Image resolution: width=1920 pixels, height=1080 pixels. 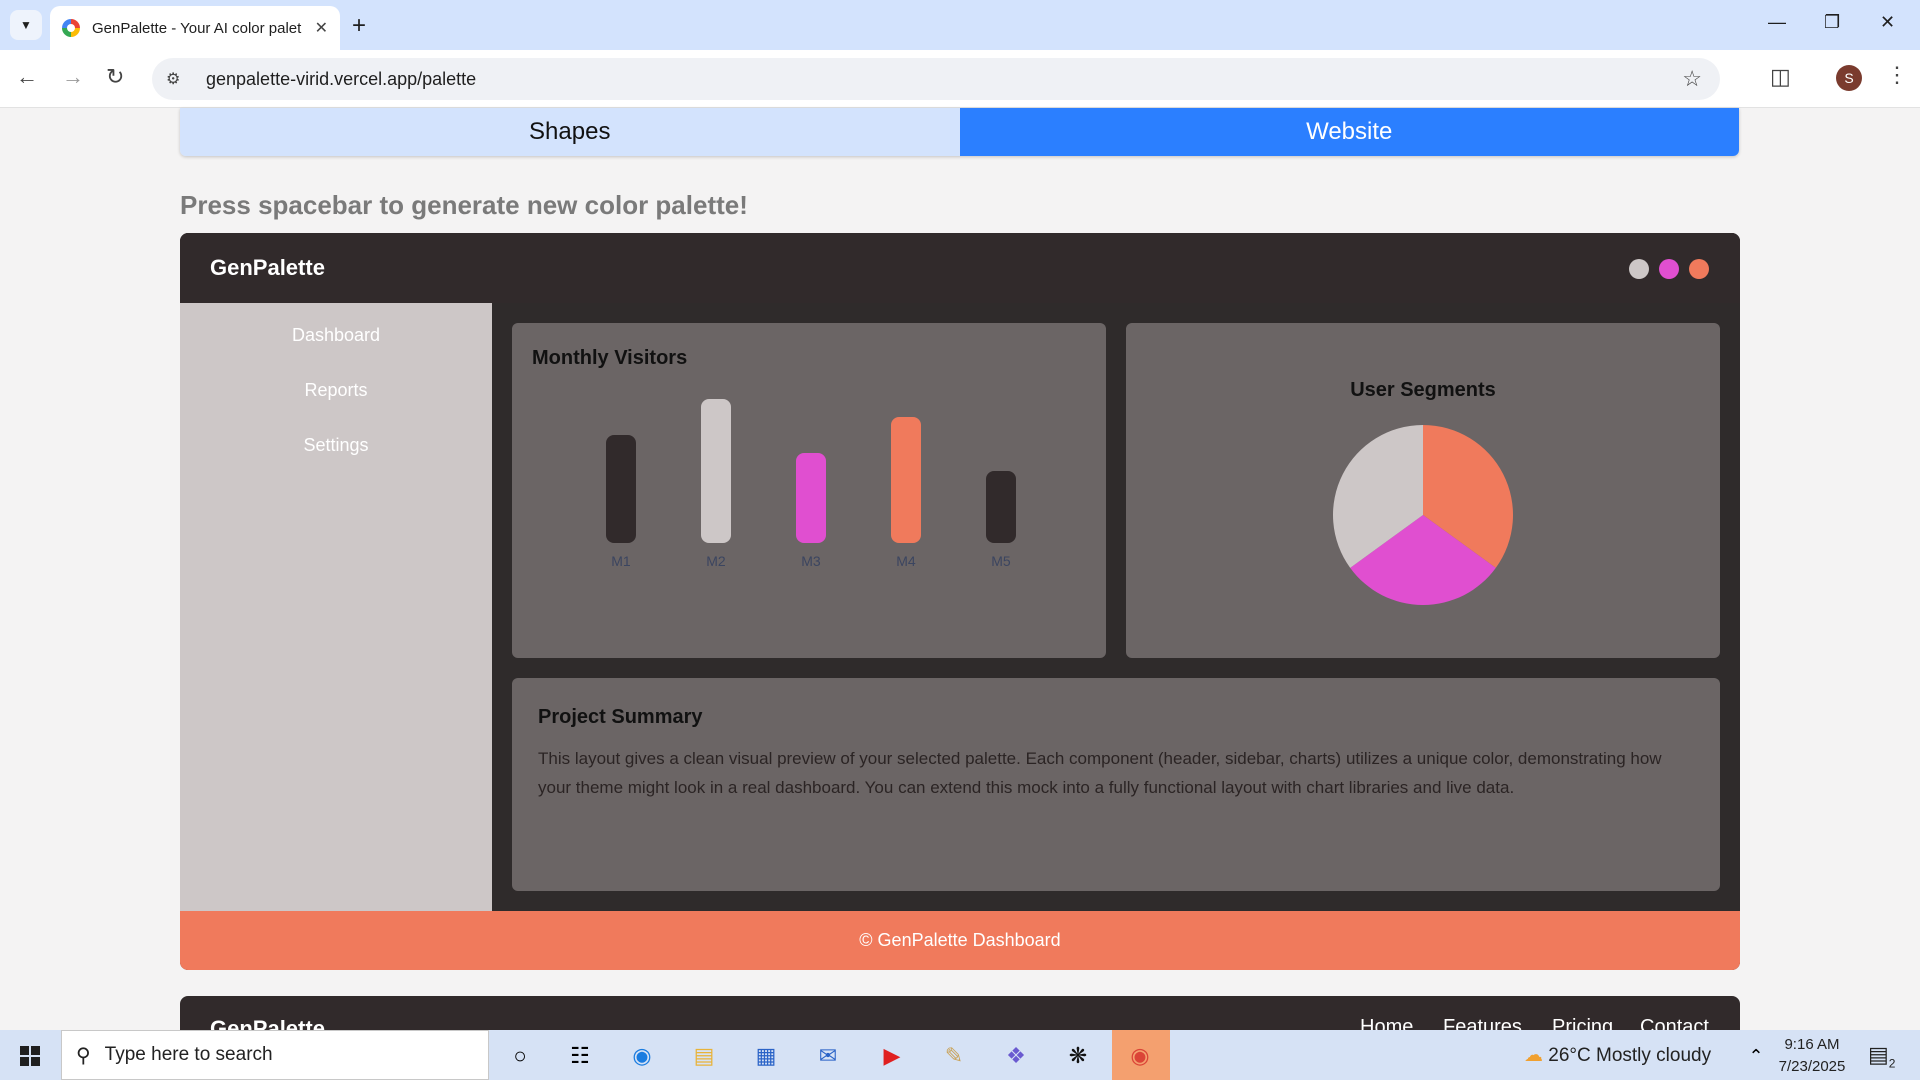 I want to click on preview-brand: GenPalette, so click(x=267, y=267).